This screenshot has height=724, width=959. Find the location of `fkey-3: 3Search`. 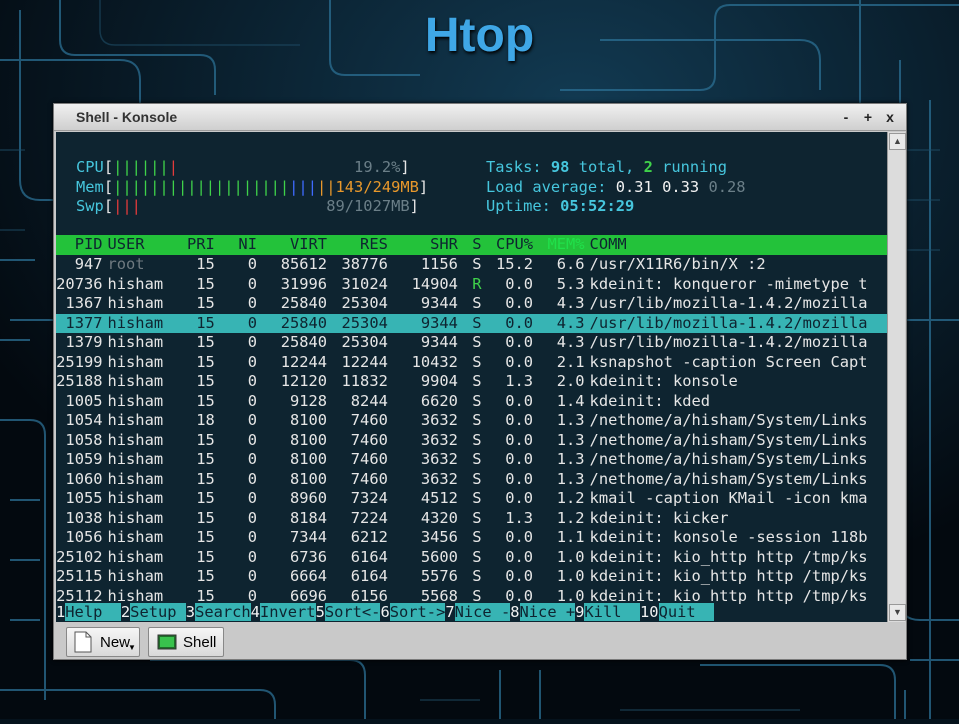

fkey-3: 3Search is located at coordinates (218, 612).